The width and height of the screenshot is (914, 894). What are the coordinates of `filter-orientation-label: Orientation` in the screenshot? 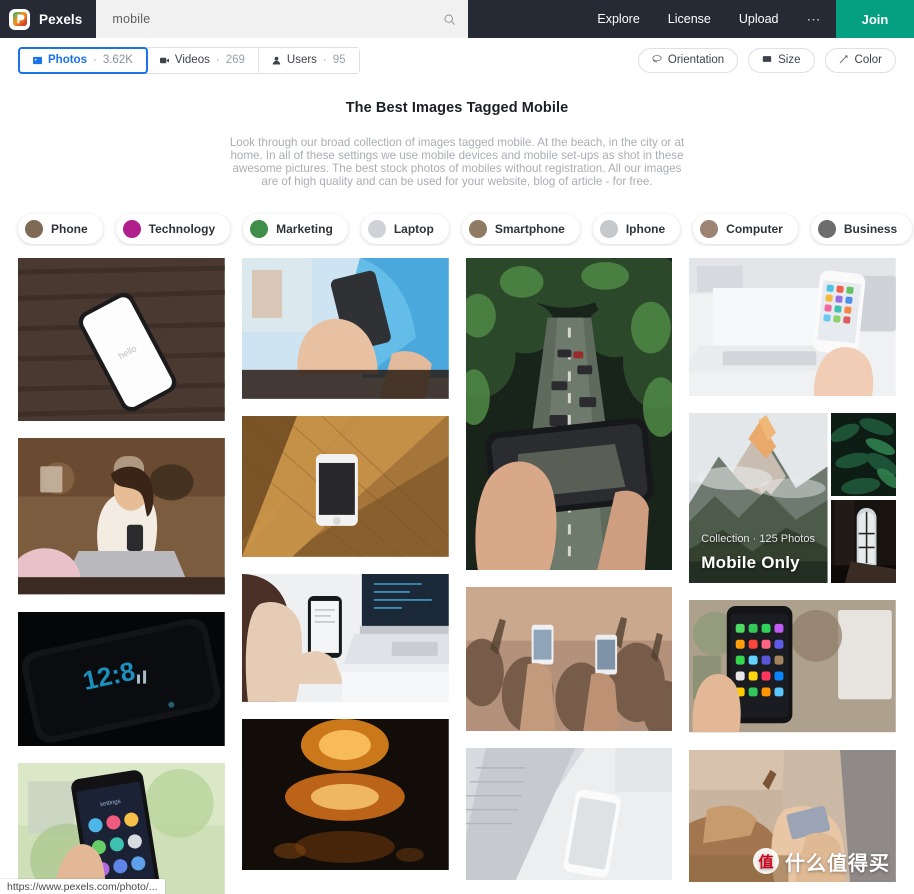 It's located at (696, 60).